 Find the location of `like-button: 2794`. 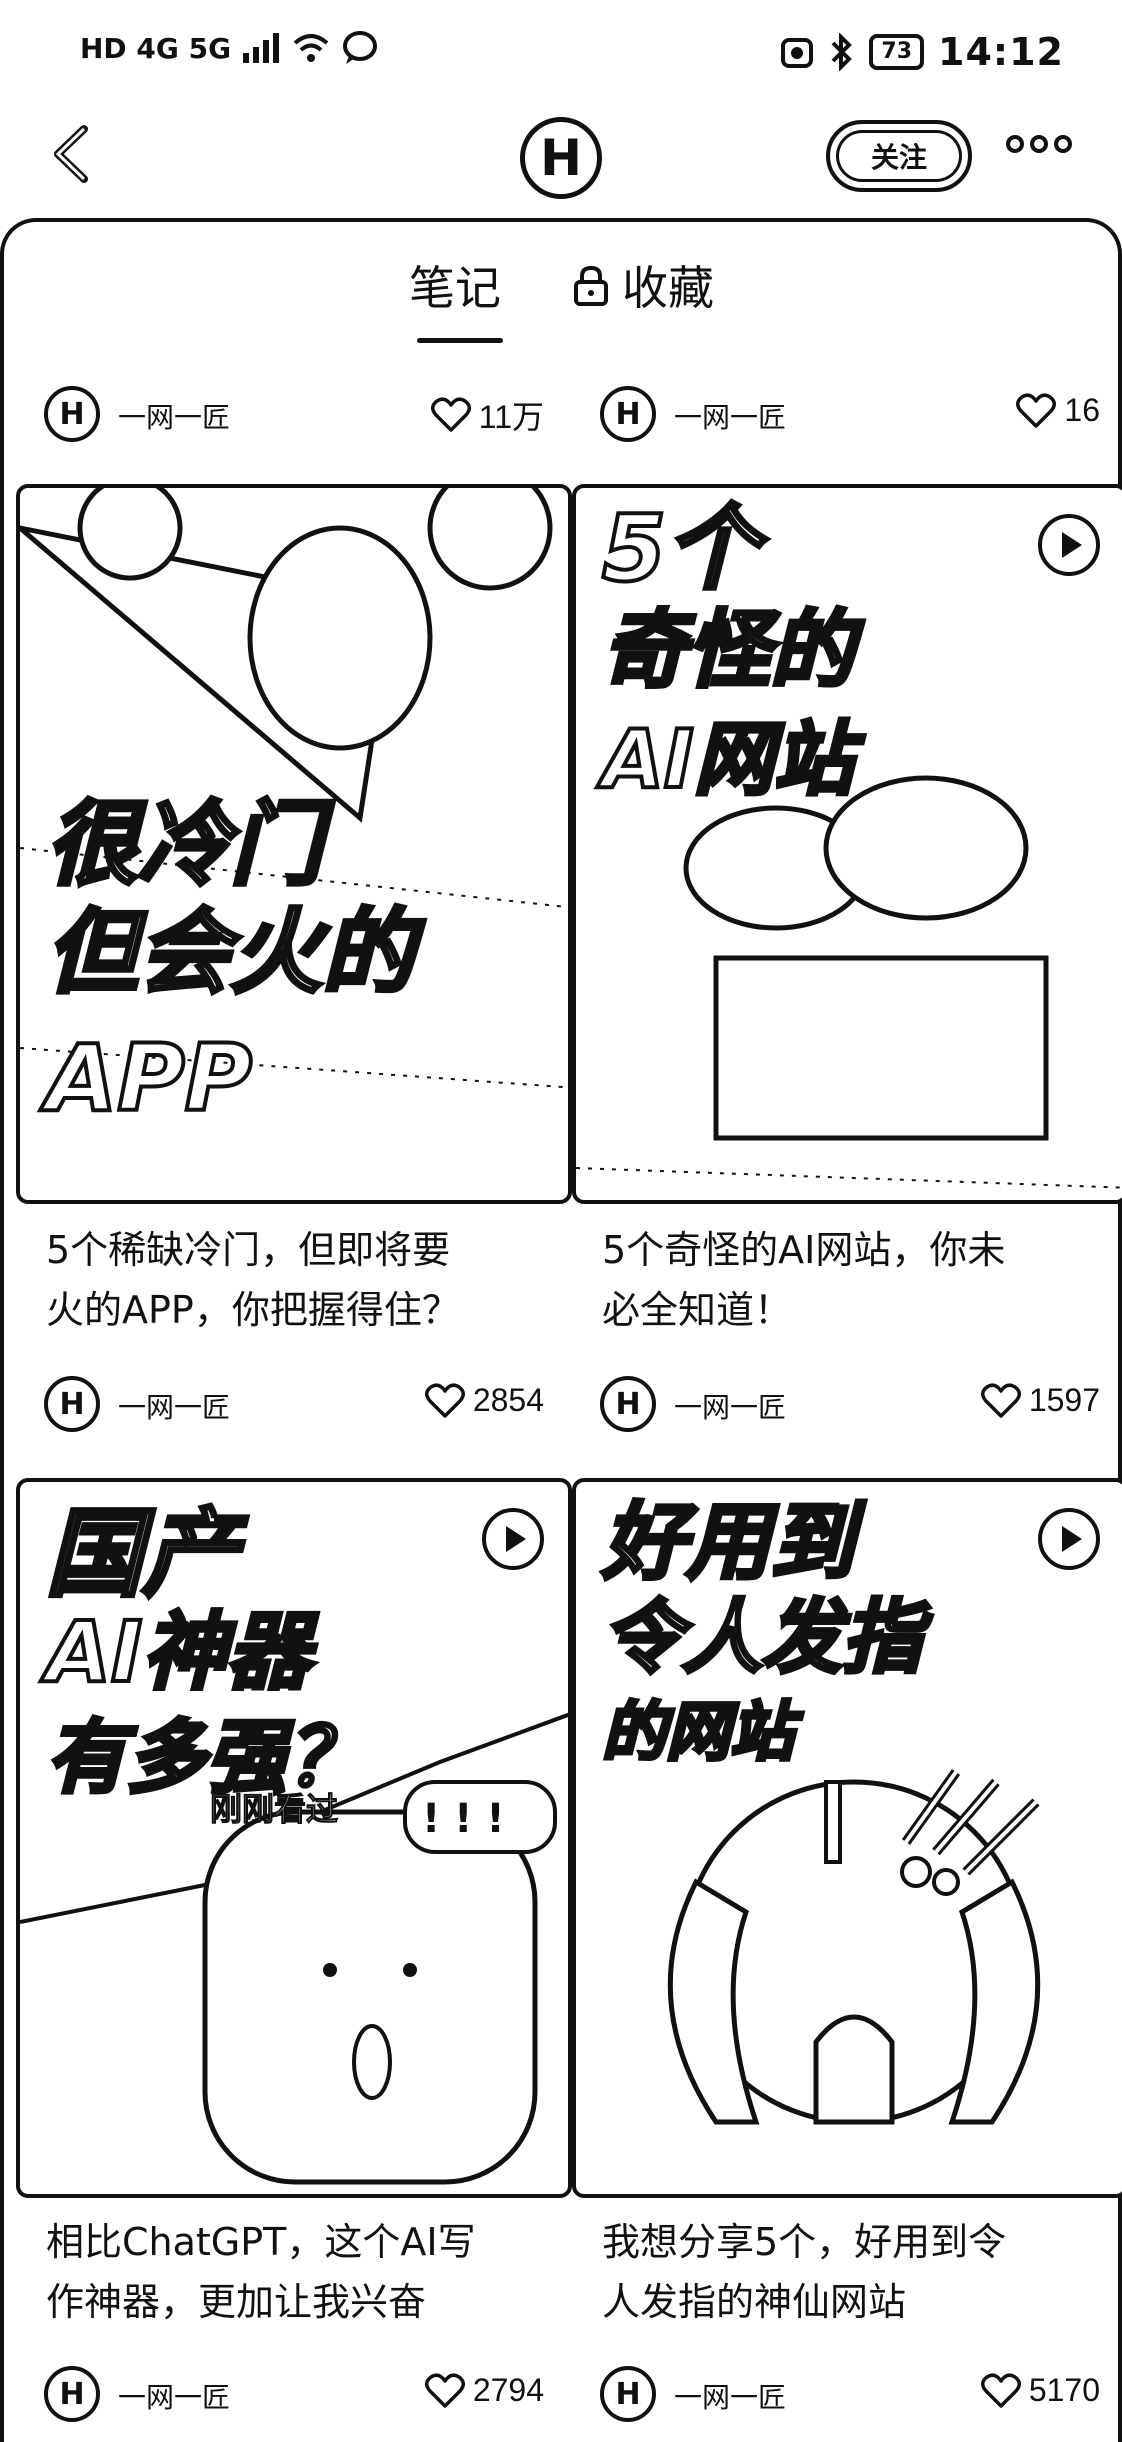

like-button: 2794 is located at coordinates (484, 2390).